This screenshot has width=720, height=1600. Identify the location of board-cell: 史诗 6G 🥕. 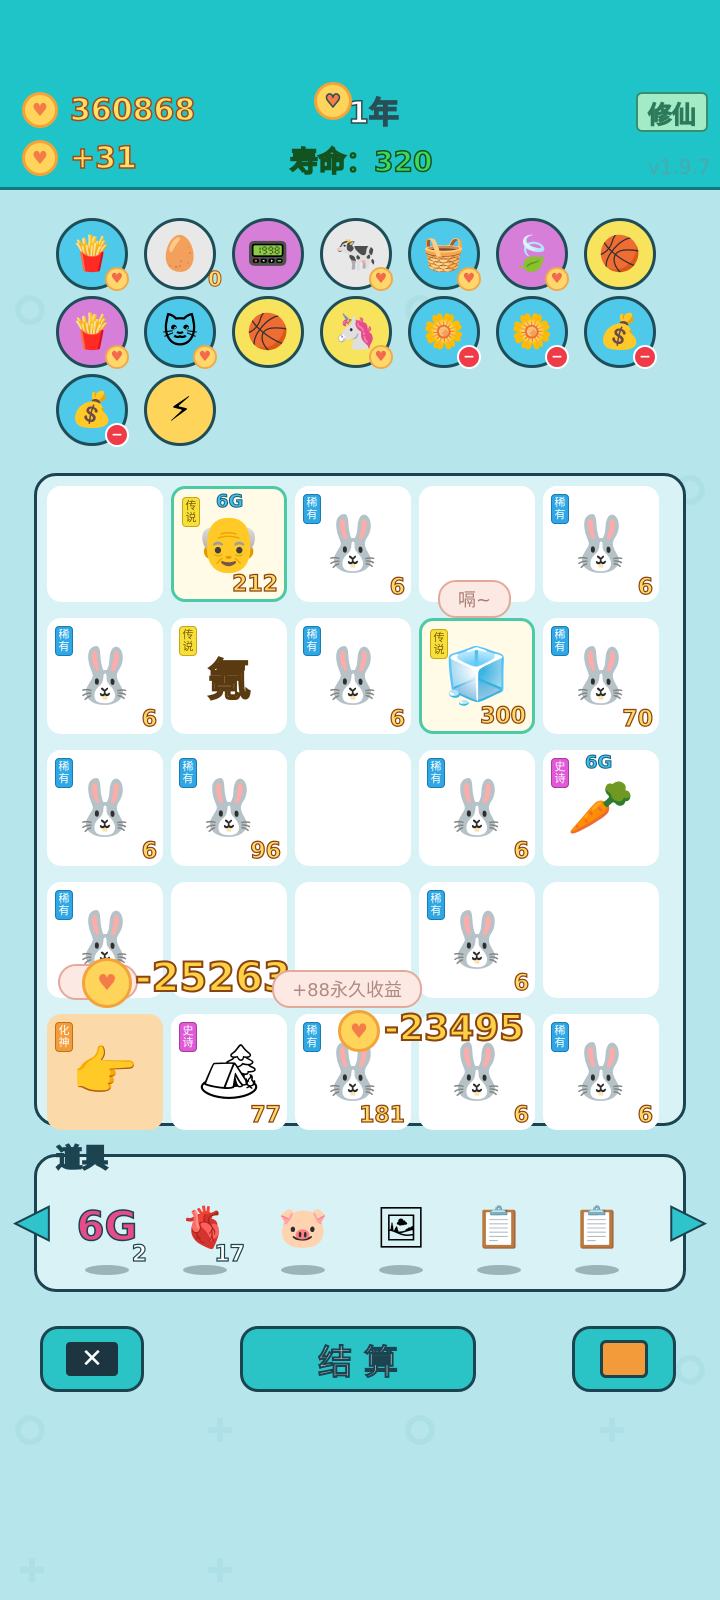
(601, 808).